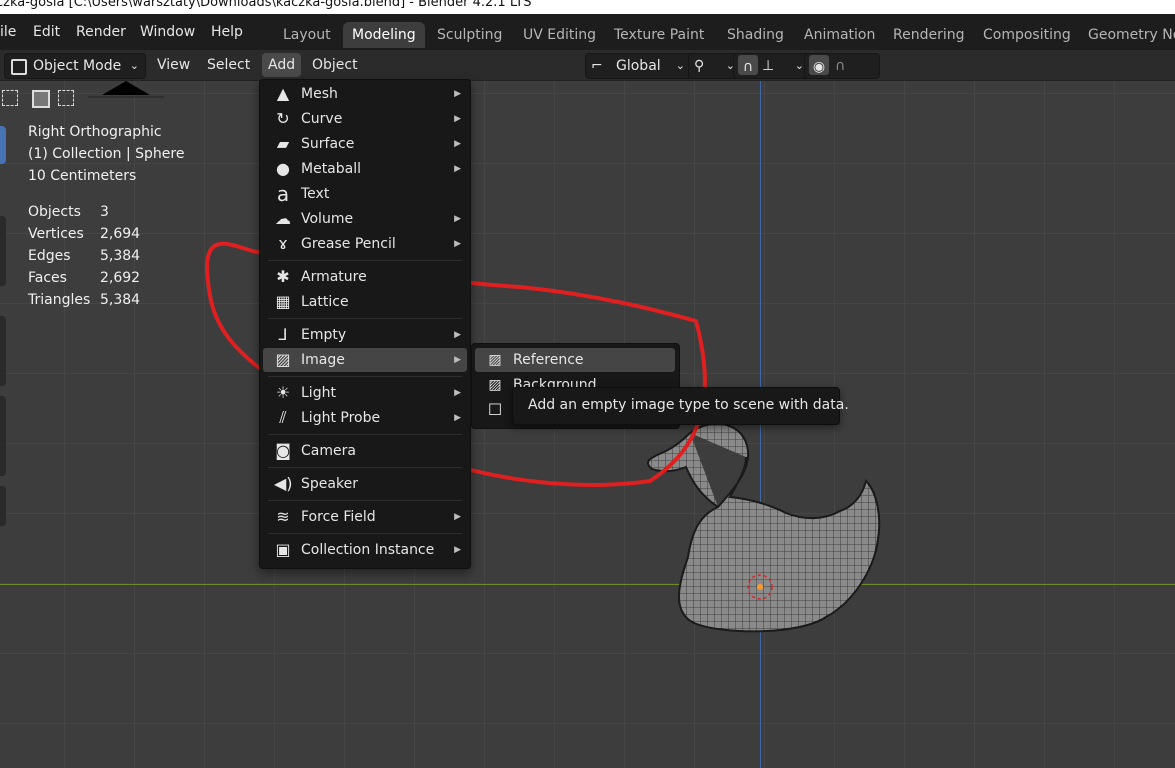 This screenshot has width=1175, height=768. What do you see at coordinates (365, 119) in the screenshot?
I see `menu-item-curve: ↻ Curve ▶` at bounding box center [365, 119].